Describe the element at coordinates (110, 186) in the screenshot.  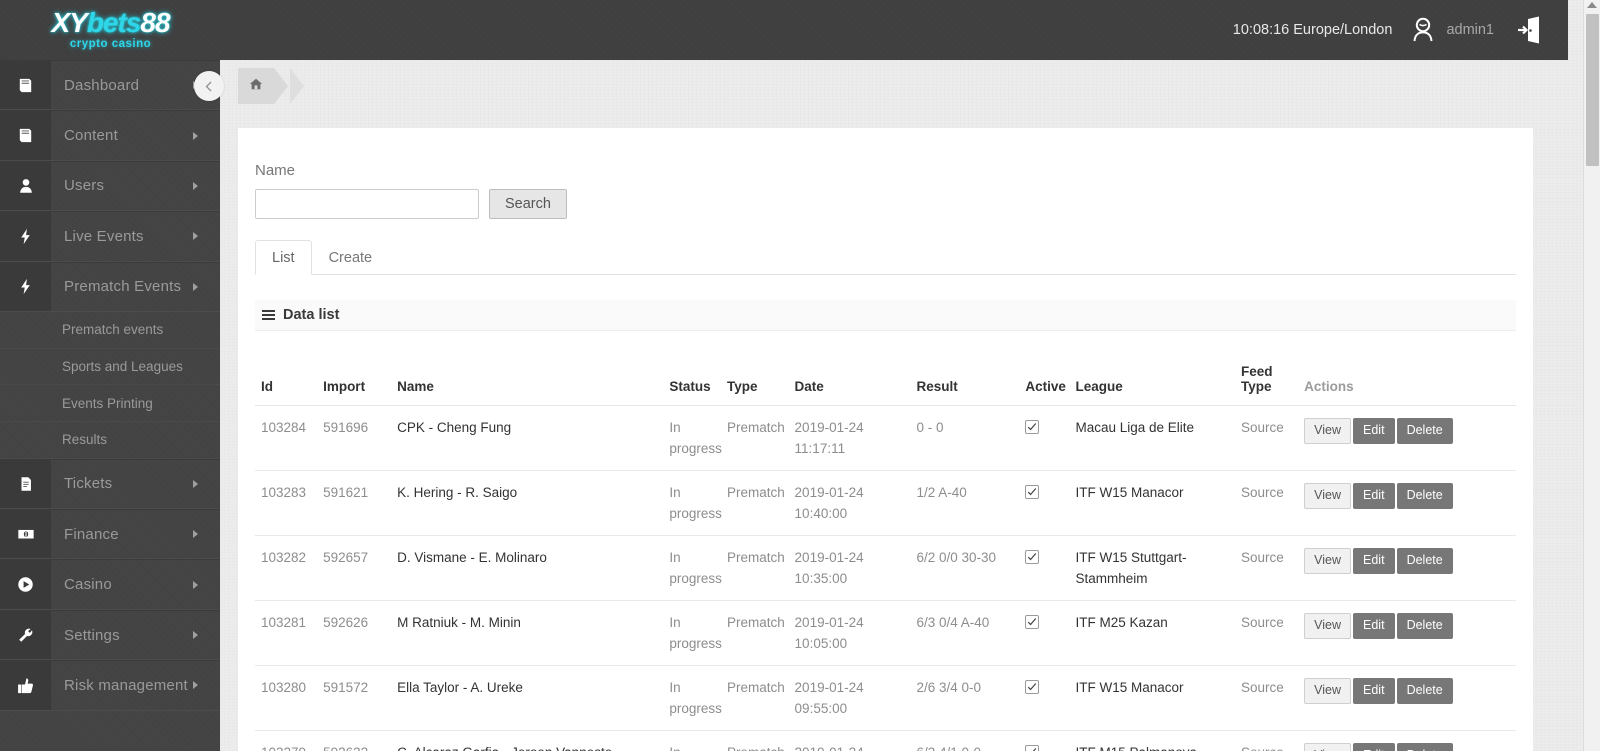
I see `sidebar-item-users: Users` at that location.